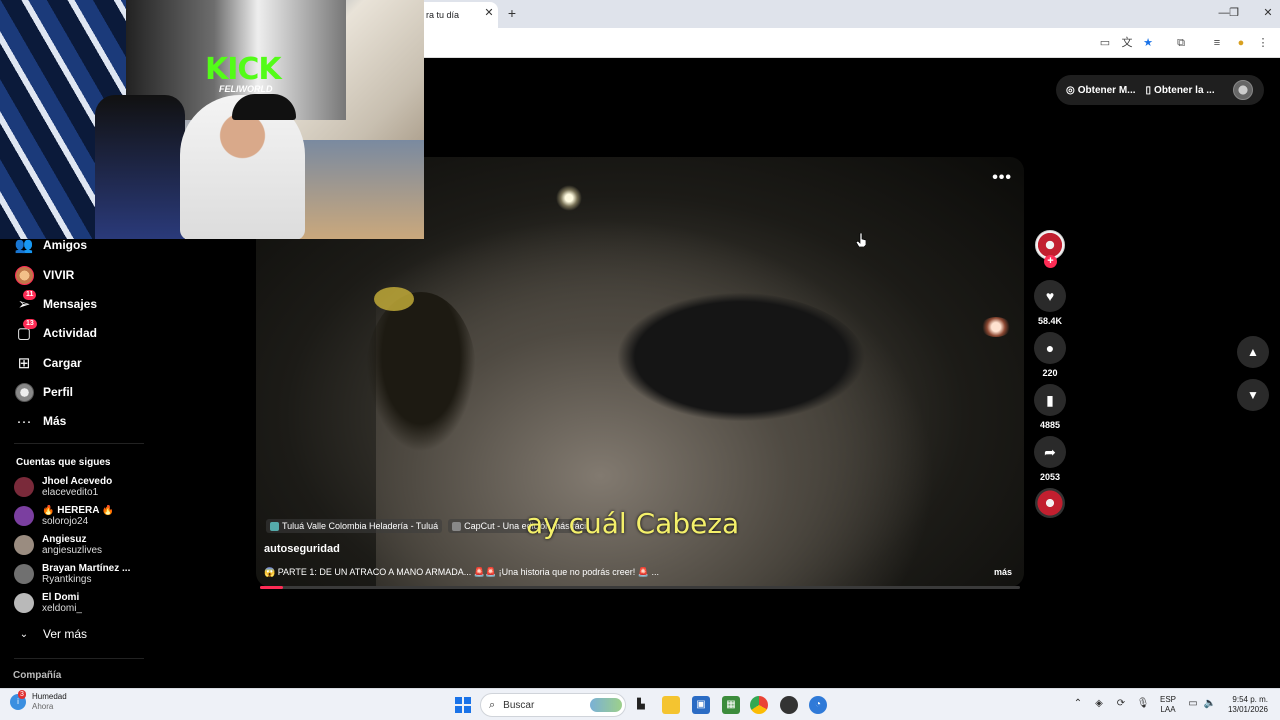 The width and height of the screenshot is (1280, 720). I want to click on app-icon: ◔, so click(818, 705).